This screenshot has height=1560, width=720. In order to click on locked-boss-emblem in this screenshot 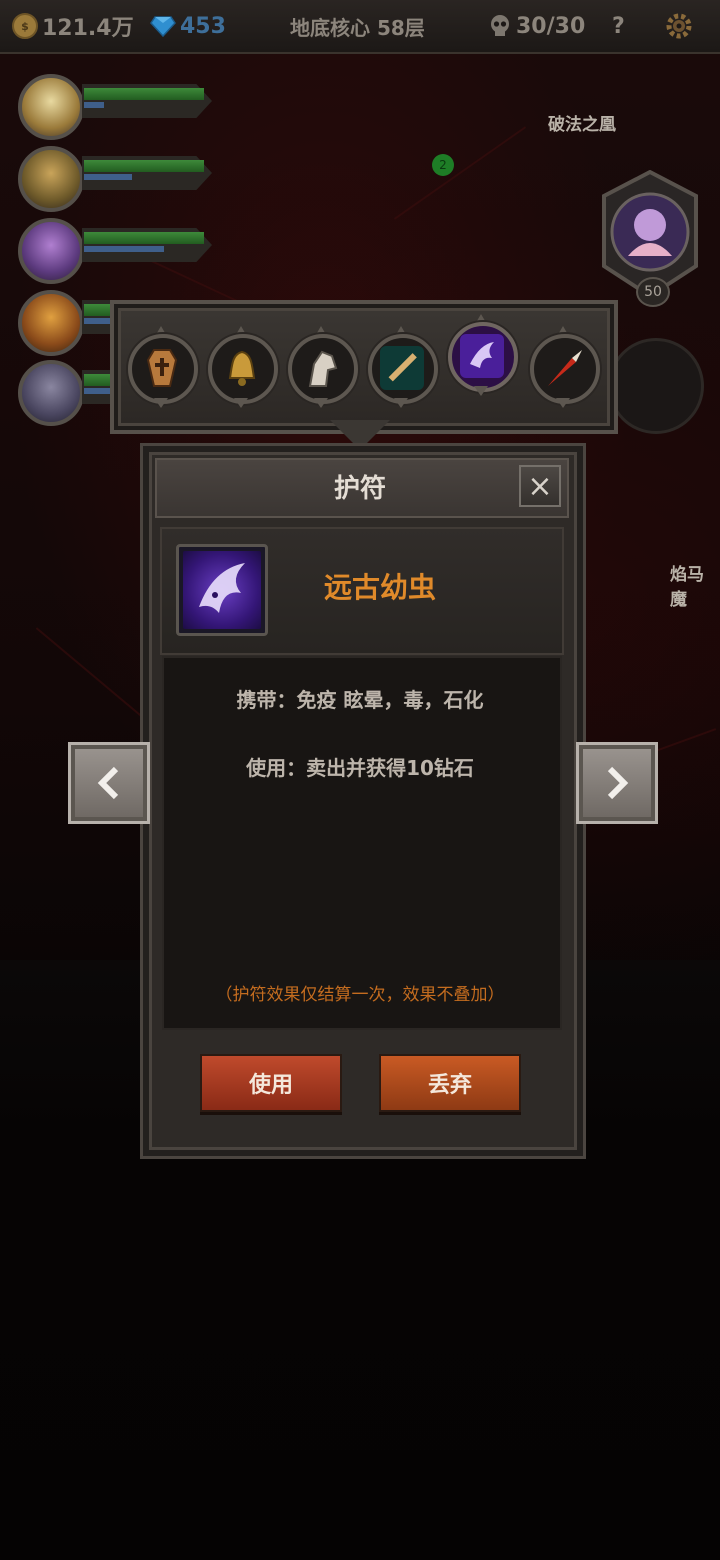, I will do `click(656, 386)`.